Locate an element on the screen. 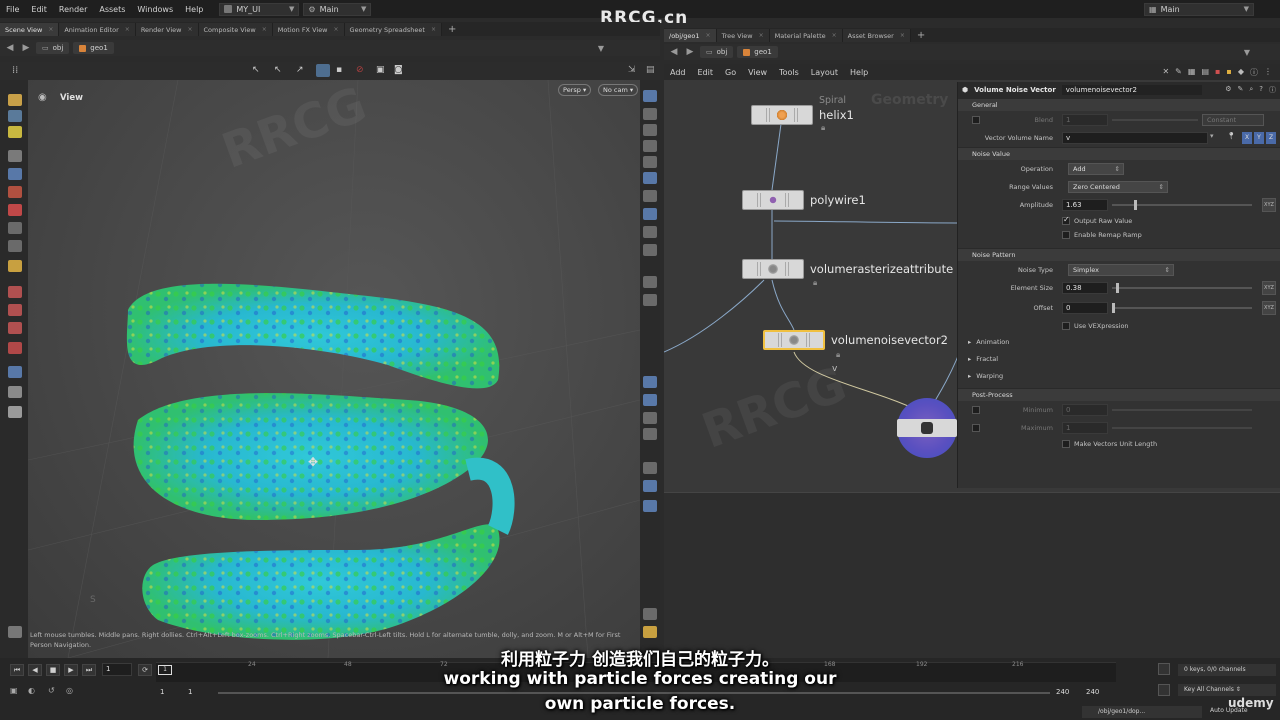 The image size is (1280, 720). normals-icon is located at coordinates (650, 196).